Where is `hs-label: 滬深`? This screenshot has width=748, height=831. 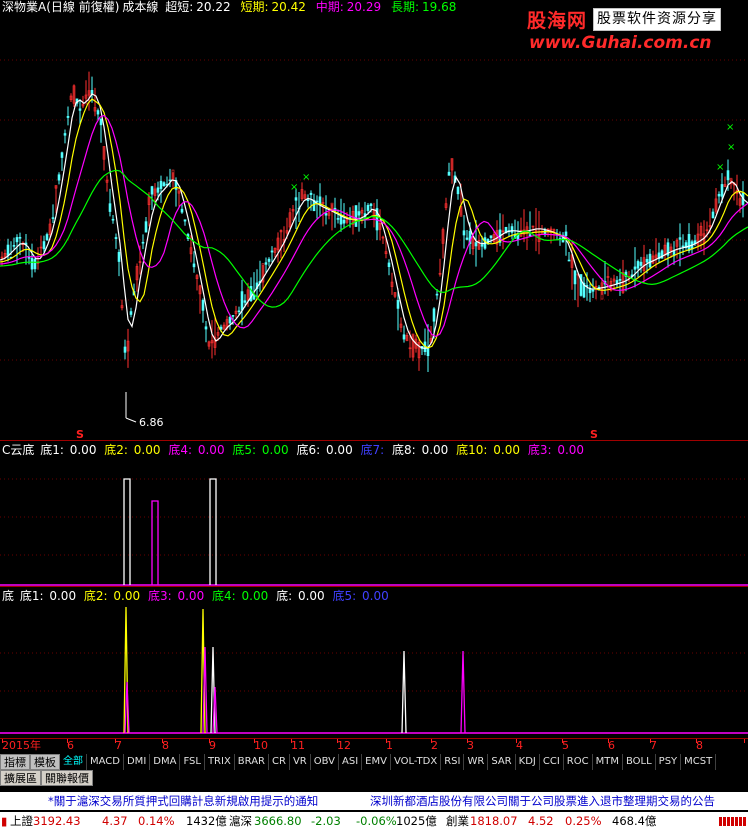
hs-label: 滬深 is located at coordinates (240, 821).